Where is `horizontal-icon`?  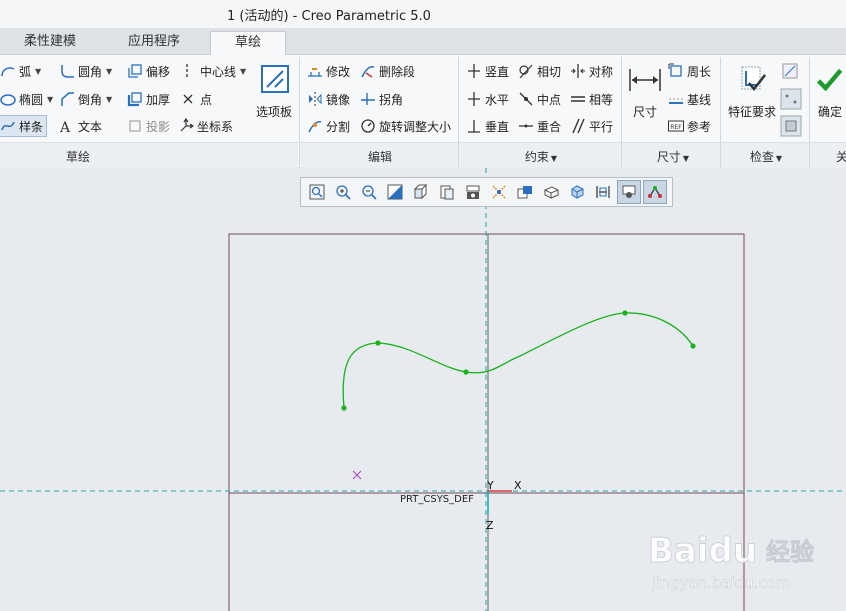
horizontal-icon is located at coordinates (474, 99).